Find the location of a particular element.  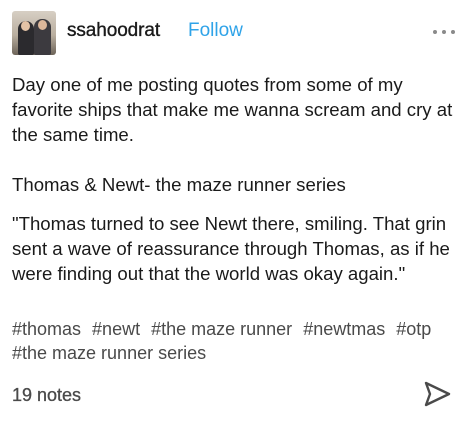

post-header: ssahoodrat Follow is located at coordinates (237, 33).